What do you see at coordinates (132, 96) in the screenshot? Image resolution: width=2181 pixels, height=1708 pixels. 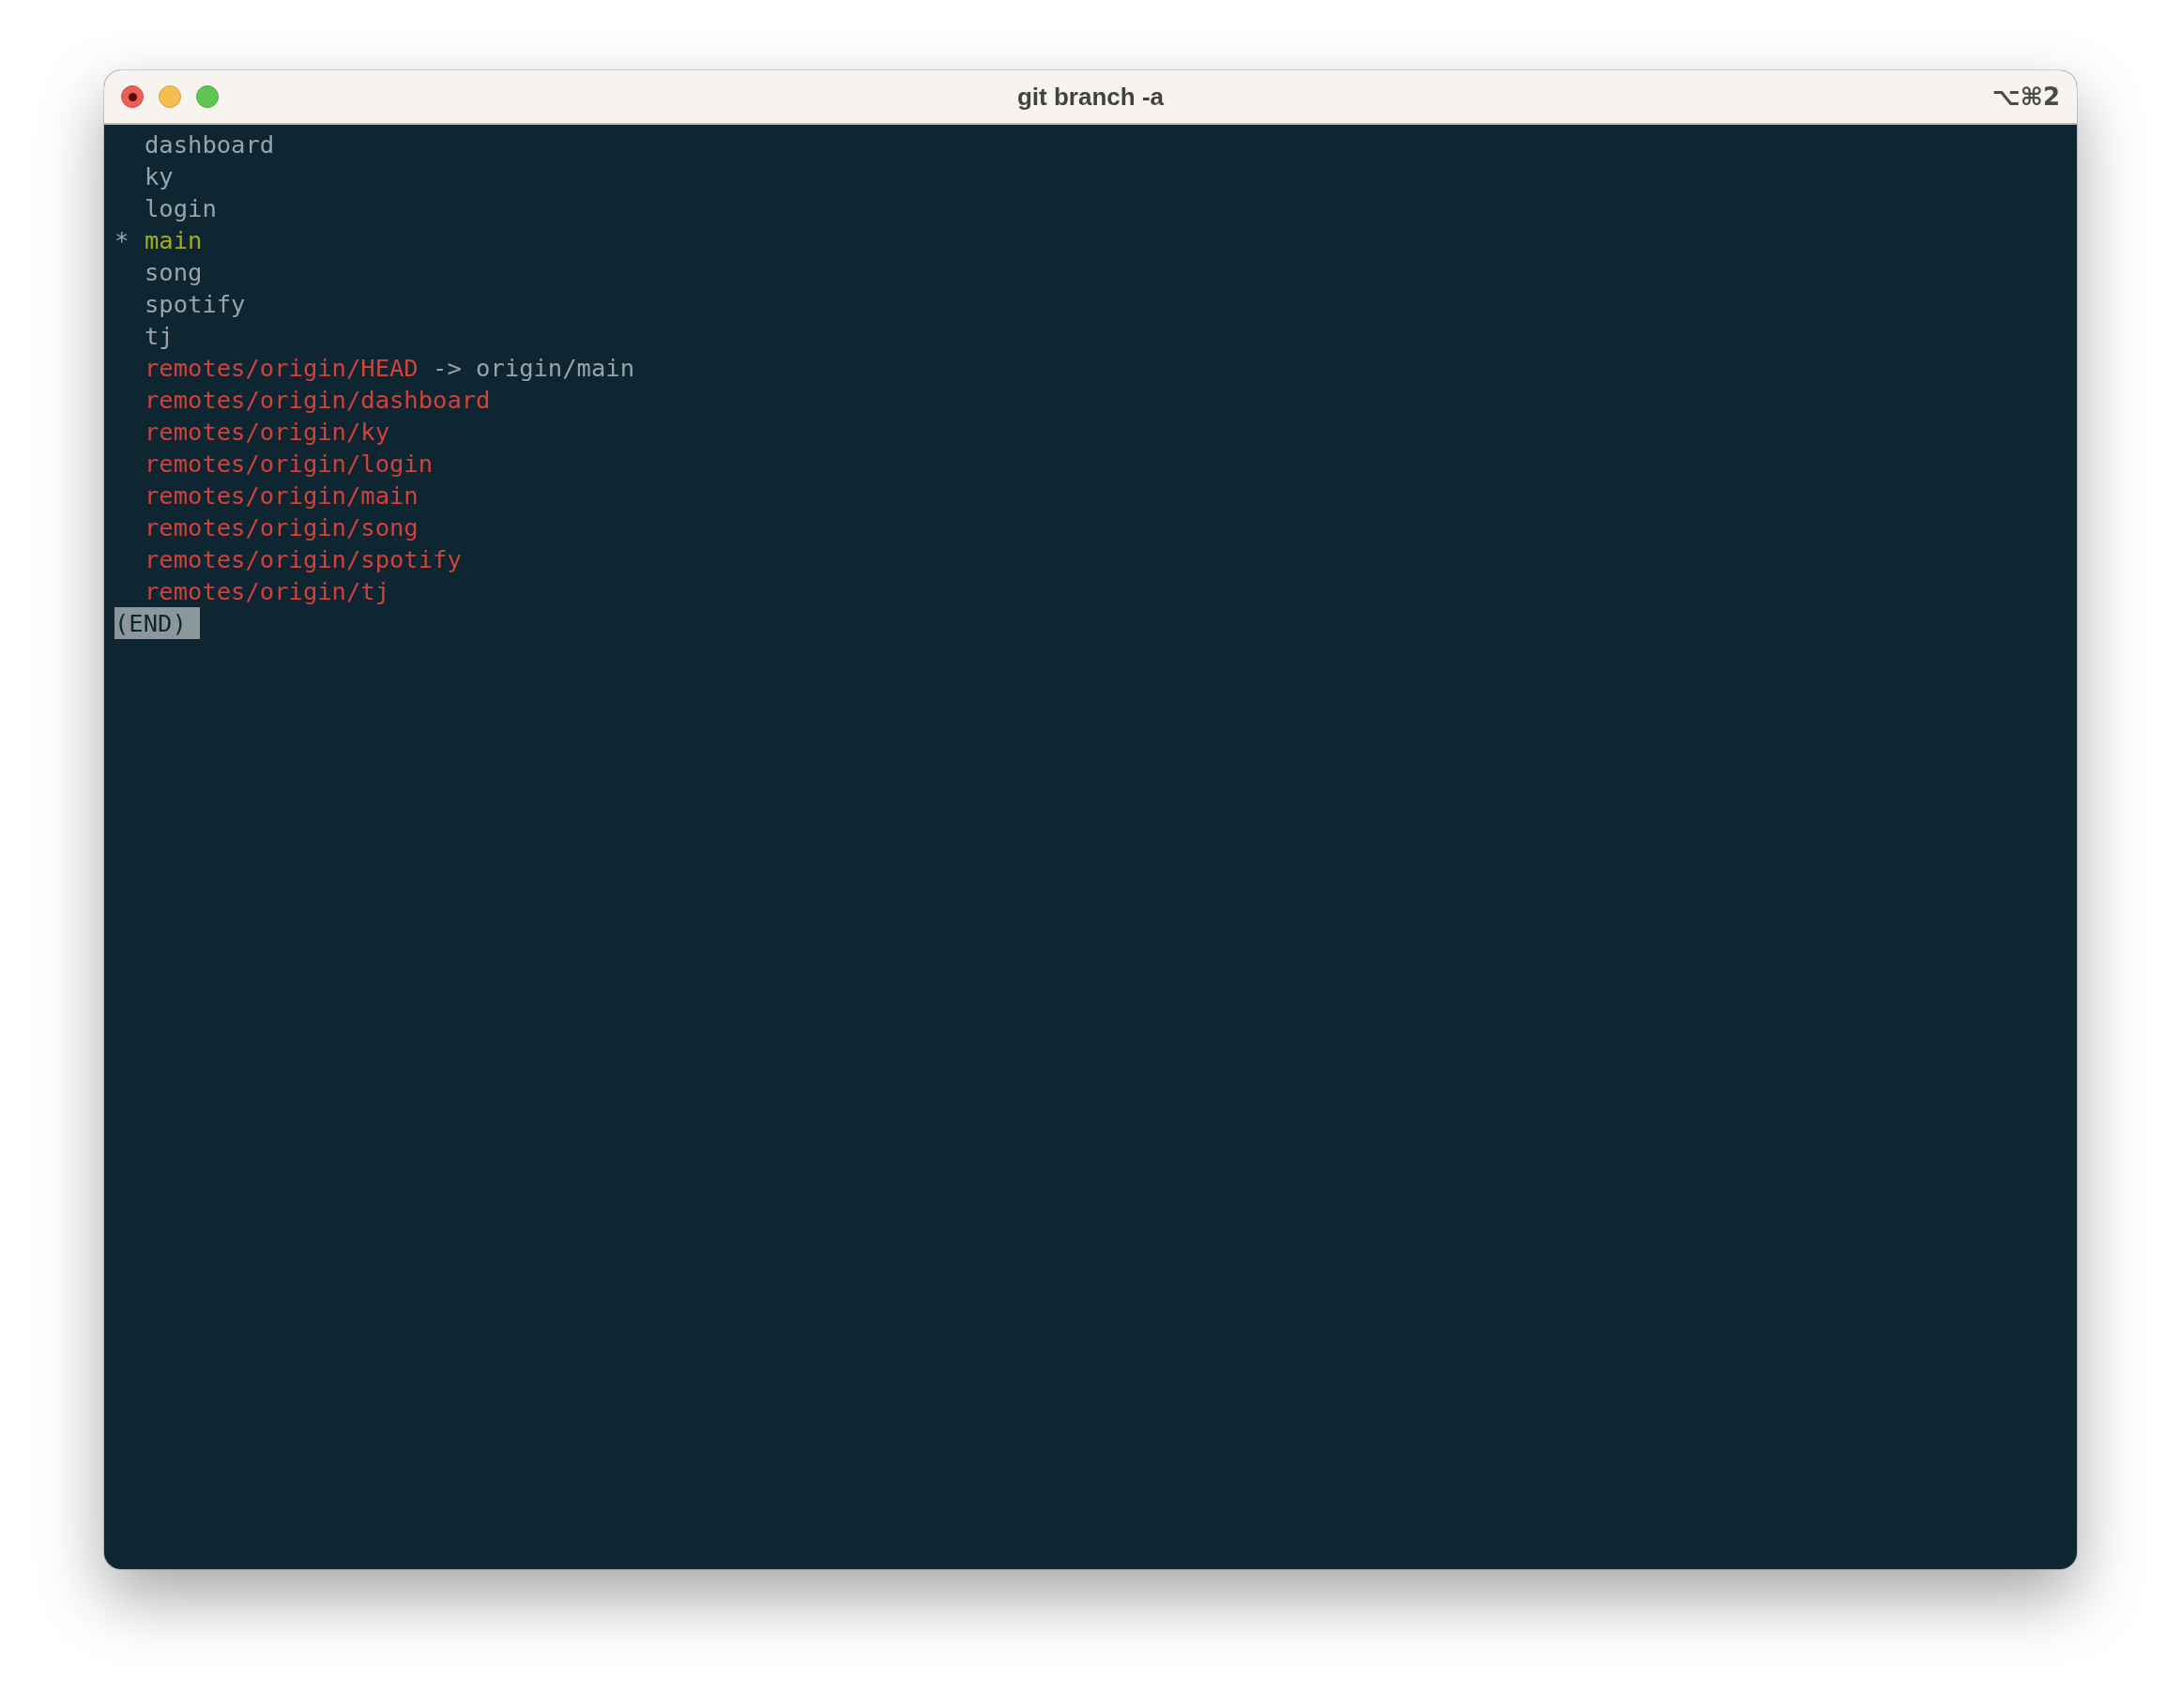 I see `close-button` at bounding box center [132, 96].